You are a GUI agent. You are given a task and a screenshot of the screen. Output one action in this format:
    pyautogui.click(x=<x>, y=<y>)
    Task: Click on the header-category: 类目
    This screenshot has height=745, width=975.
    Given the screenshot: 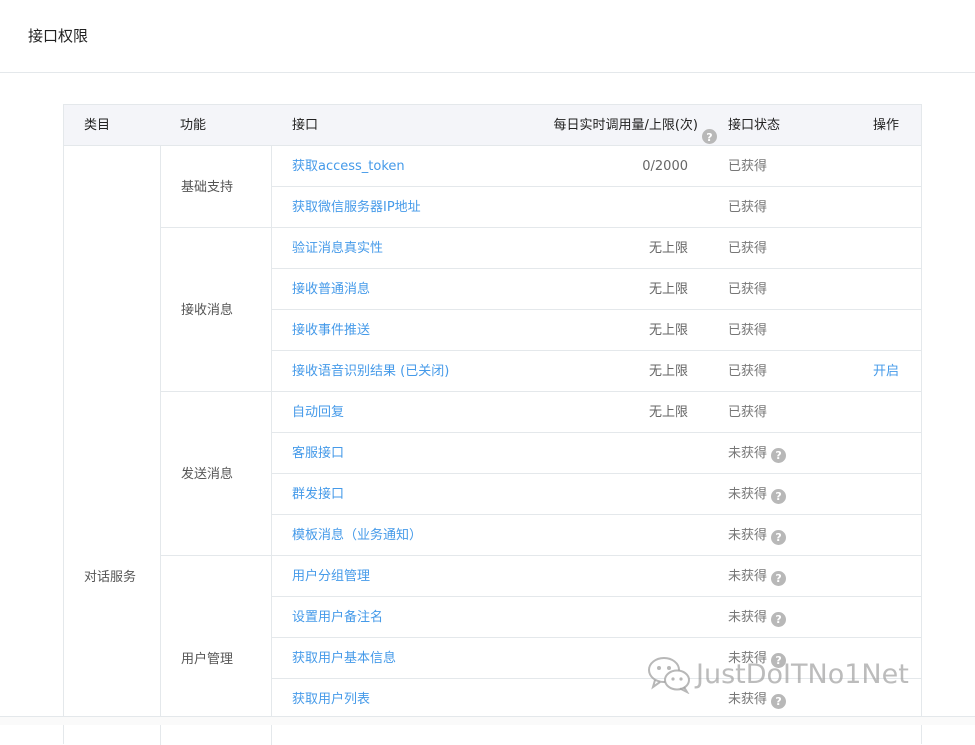 What is the action you would take?
    pyautogui.click(x=97, y=125)
    